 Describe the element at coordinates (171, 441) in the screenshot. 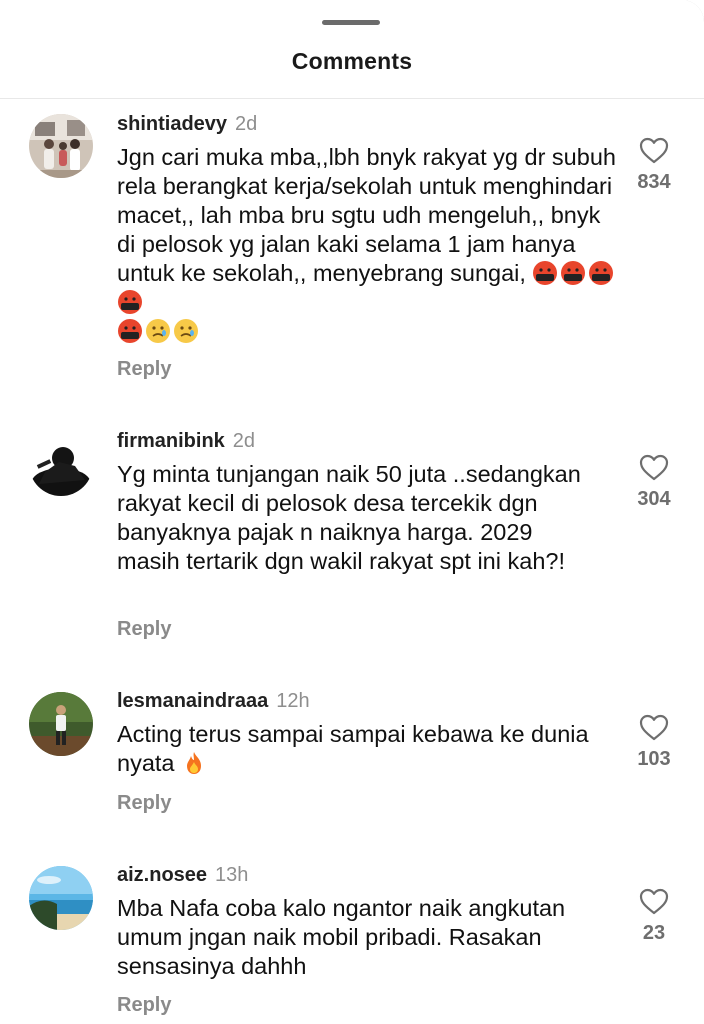

I see `username: firmanibink` at that location.